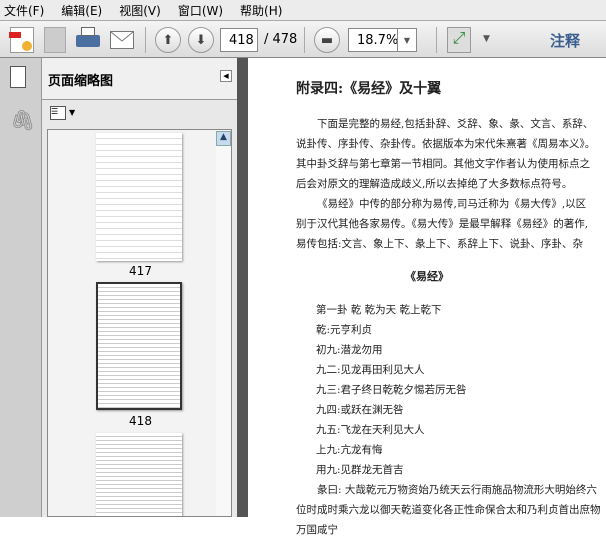 The height and width of the screenshot is (540, 606). I want to click on text-line: 用九:见群龙无首吉, so click(360, 470).